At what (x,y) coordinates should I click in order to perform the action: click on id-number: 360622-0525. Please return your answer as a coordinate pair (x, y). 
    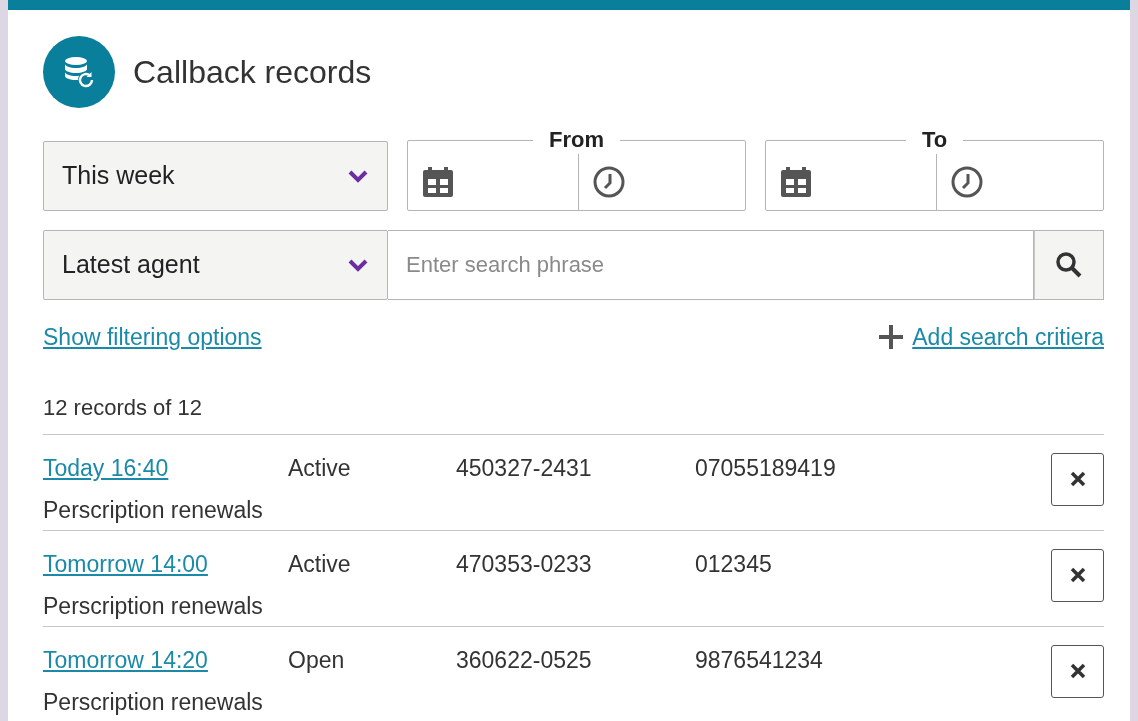
    Looking at the image, I should click on (524, 660).